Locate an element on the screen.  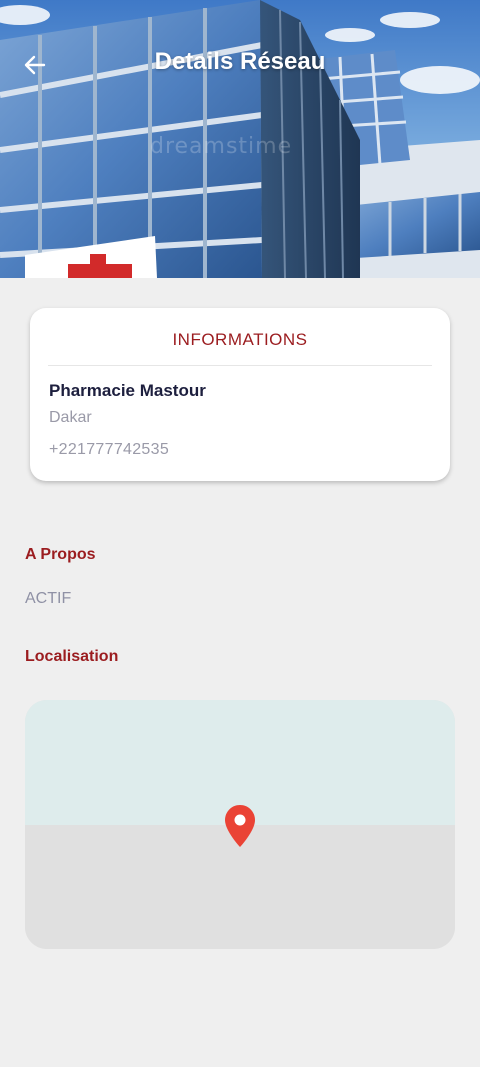
info-card-heading: INFORMATIONS is located at coordinates (240, 339).